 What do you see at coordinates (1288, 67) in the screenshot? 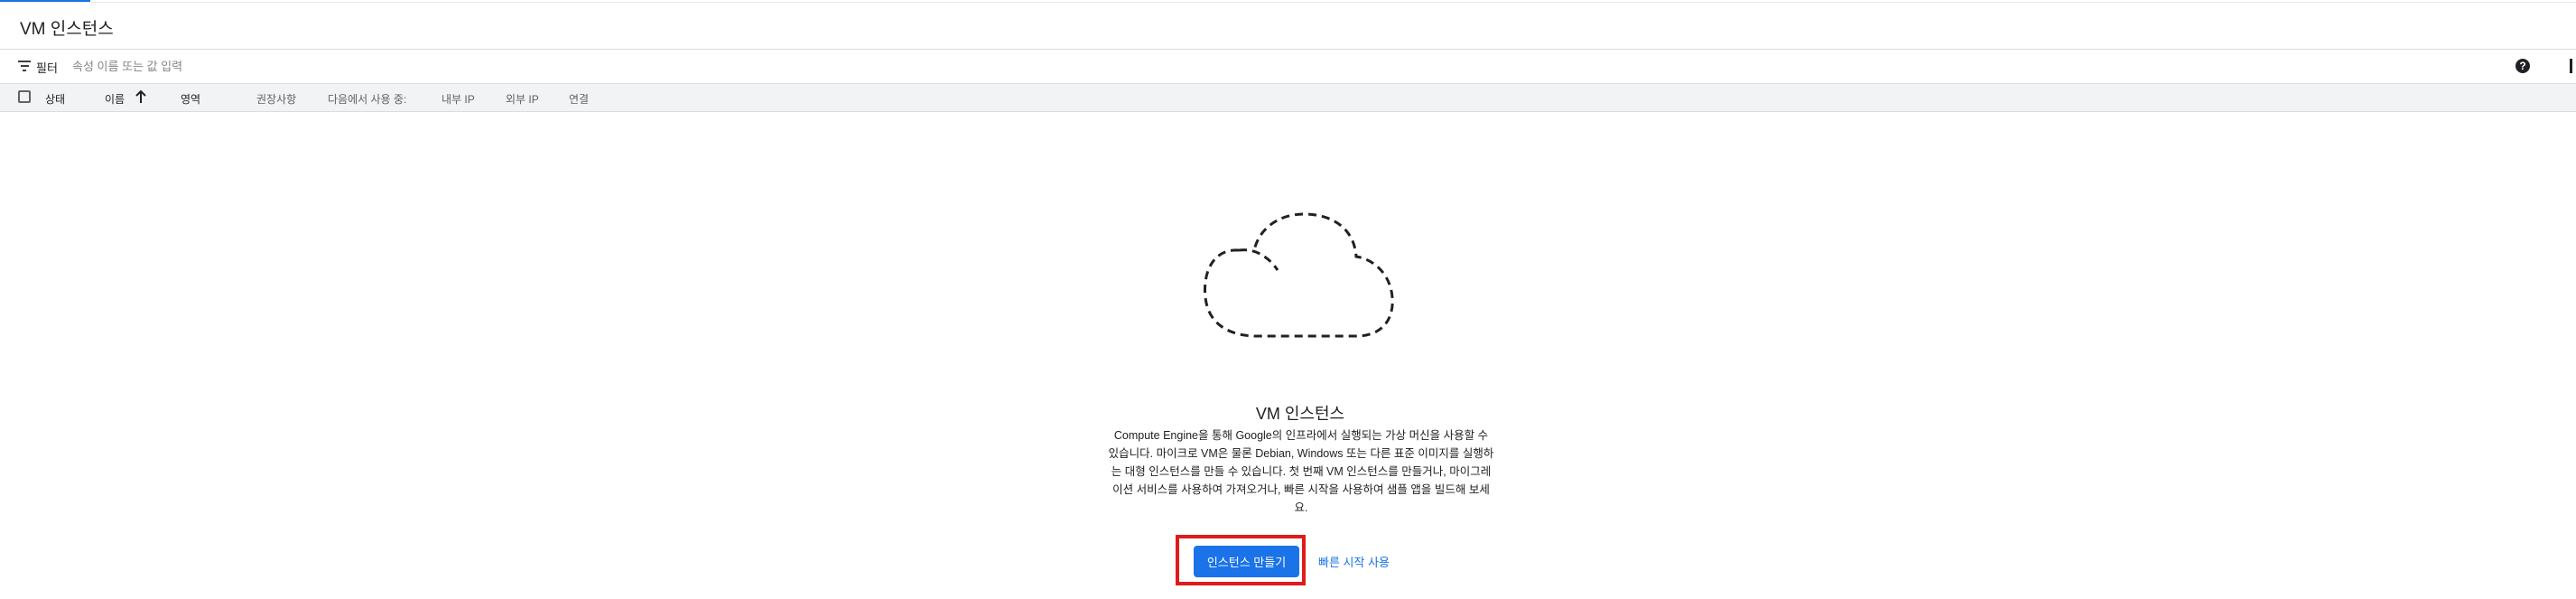
I see `filter-bar: 필터 ?` at bounding box center [1288, 67].